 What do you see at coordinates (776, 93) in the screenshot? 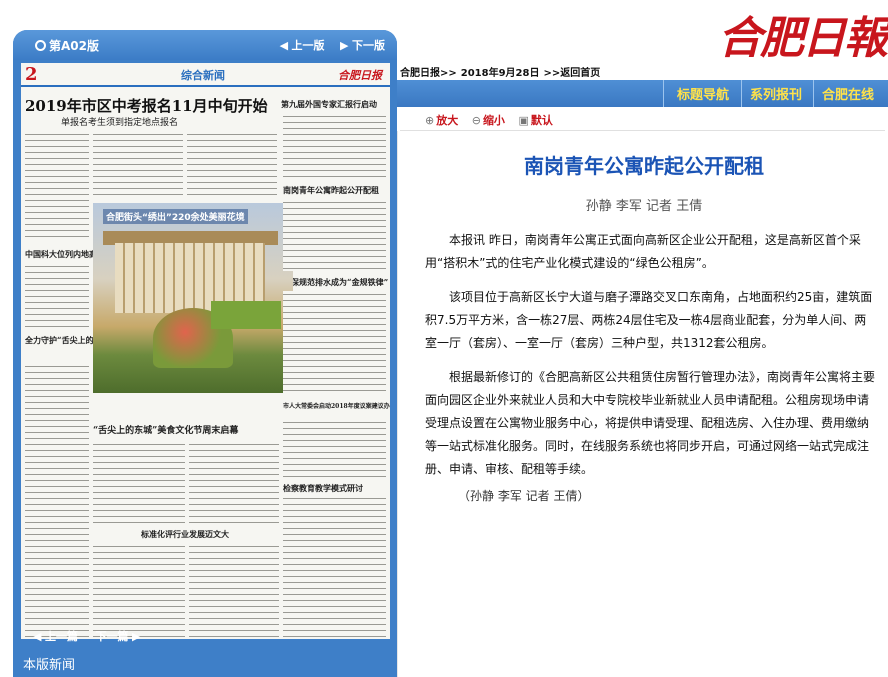
I see `nav-series-papers: 系列报刊` at bounding box center [776, 93].